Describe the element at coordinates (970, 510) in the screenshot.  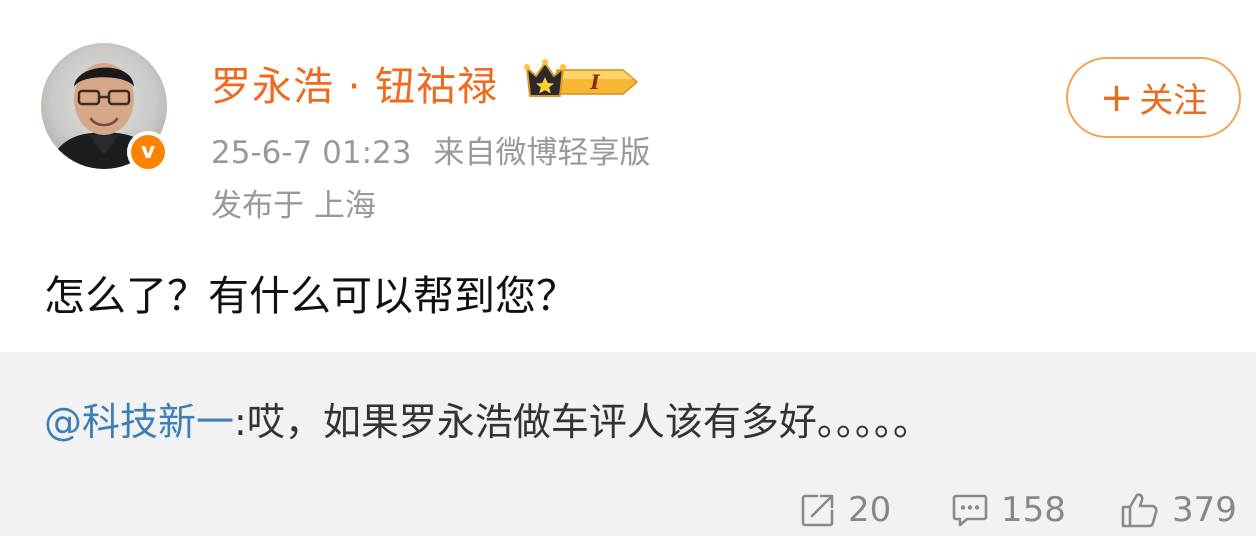
I see `comment-icon` at that location.